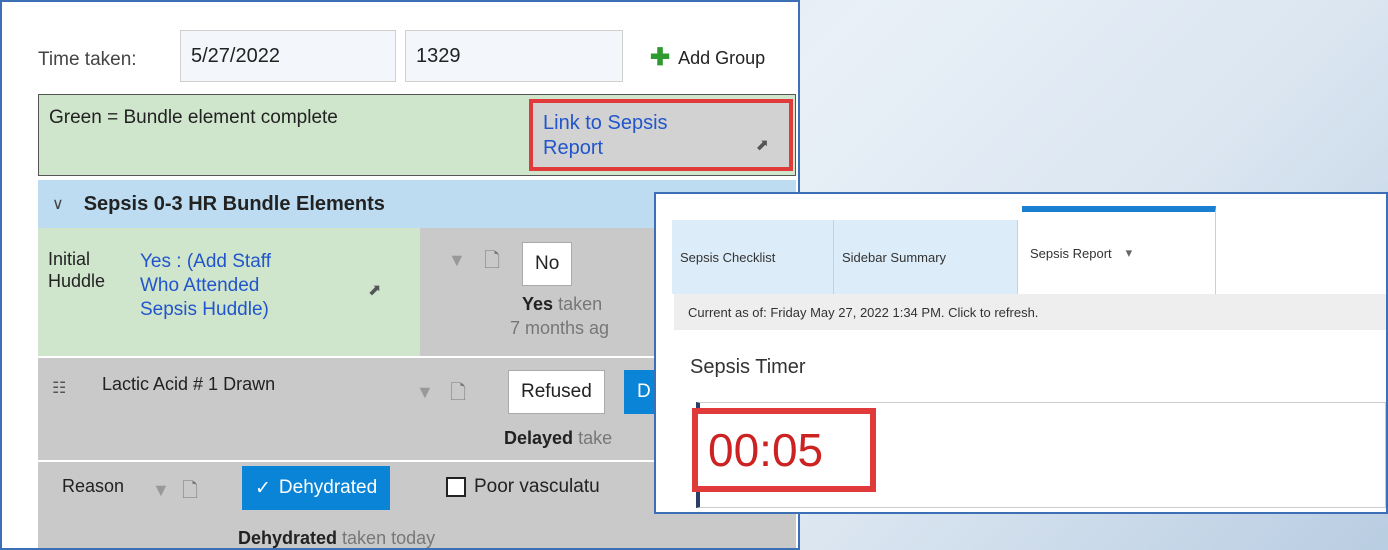  I want to click on tab-sidebar-summary: Sidebar Summary, so click(926, 257).